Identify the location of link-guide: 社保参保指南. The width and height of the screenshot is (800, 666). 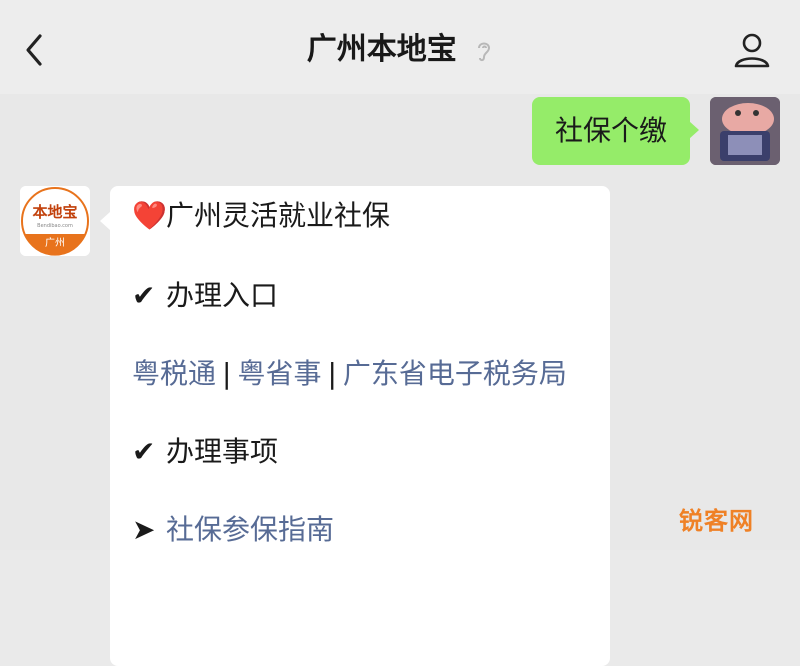
(250, 529).